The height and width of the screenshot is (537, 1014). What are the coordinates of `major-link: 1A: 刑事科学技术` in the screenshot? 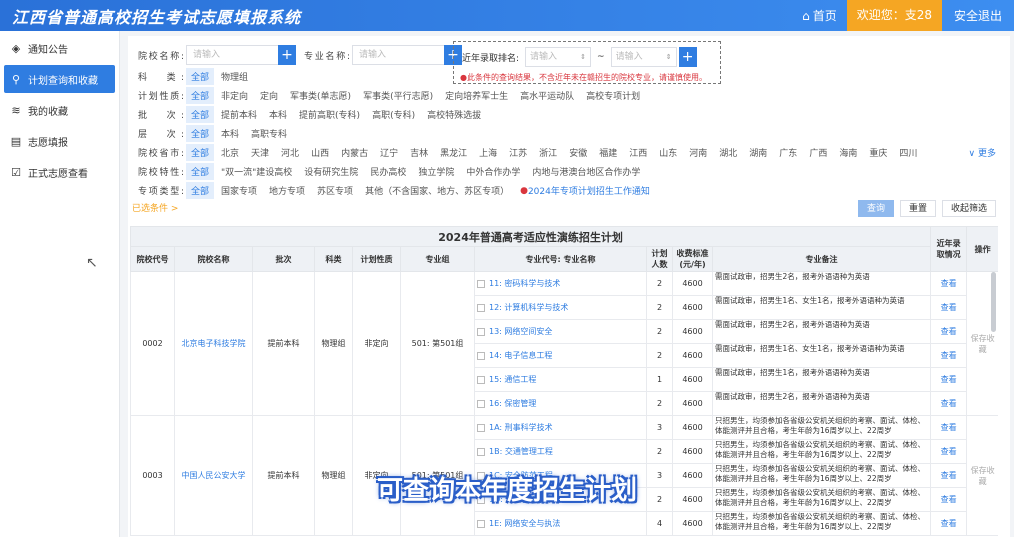 It's located at (521, 427).